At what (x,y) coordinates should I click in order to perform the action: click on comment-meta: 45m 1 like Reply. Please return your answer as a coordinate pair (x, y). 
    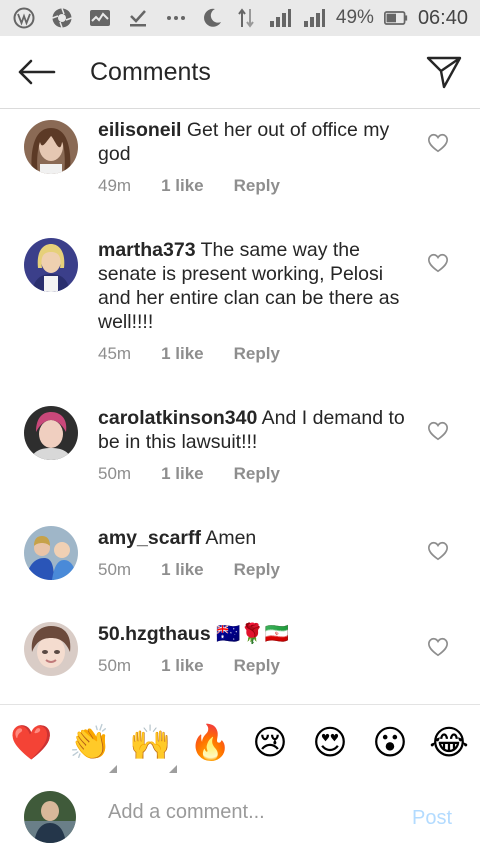
    Looking at the image, I should click on (204, 354).